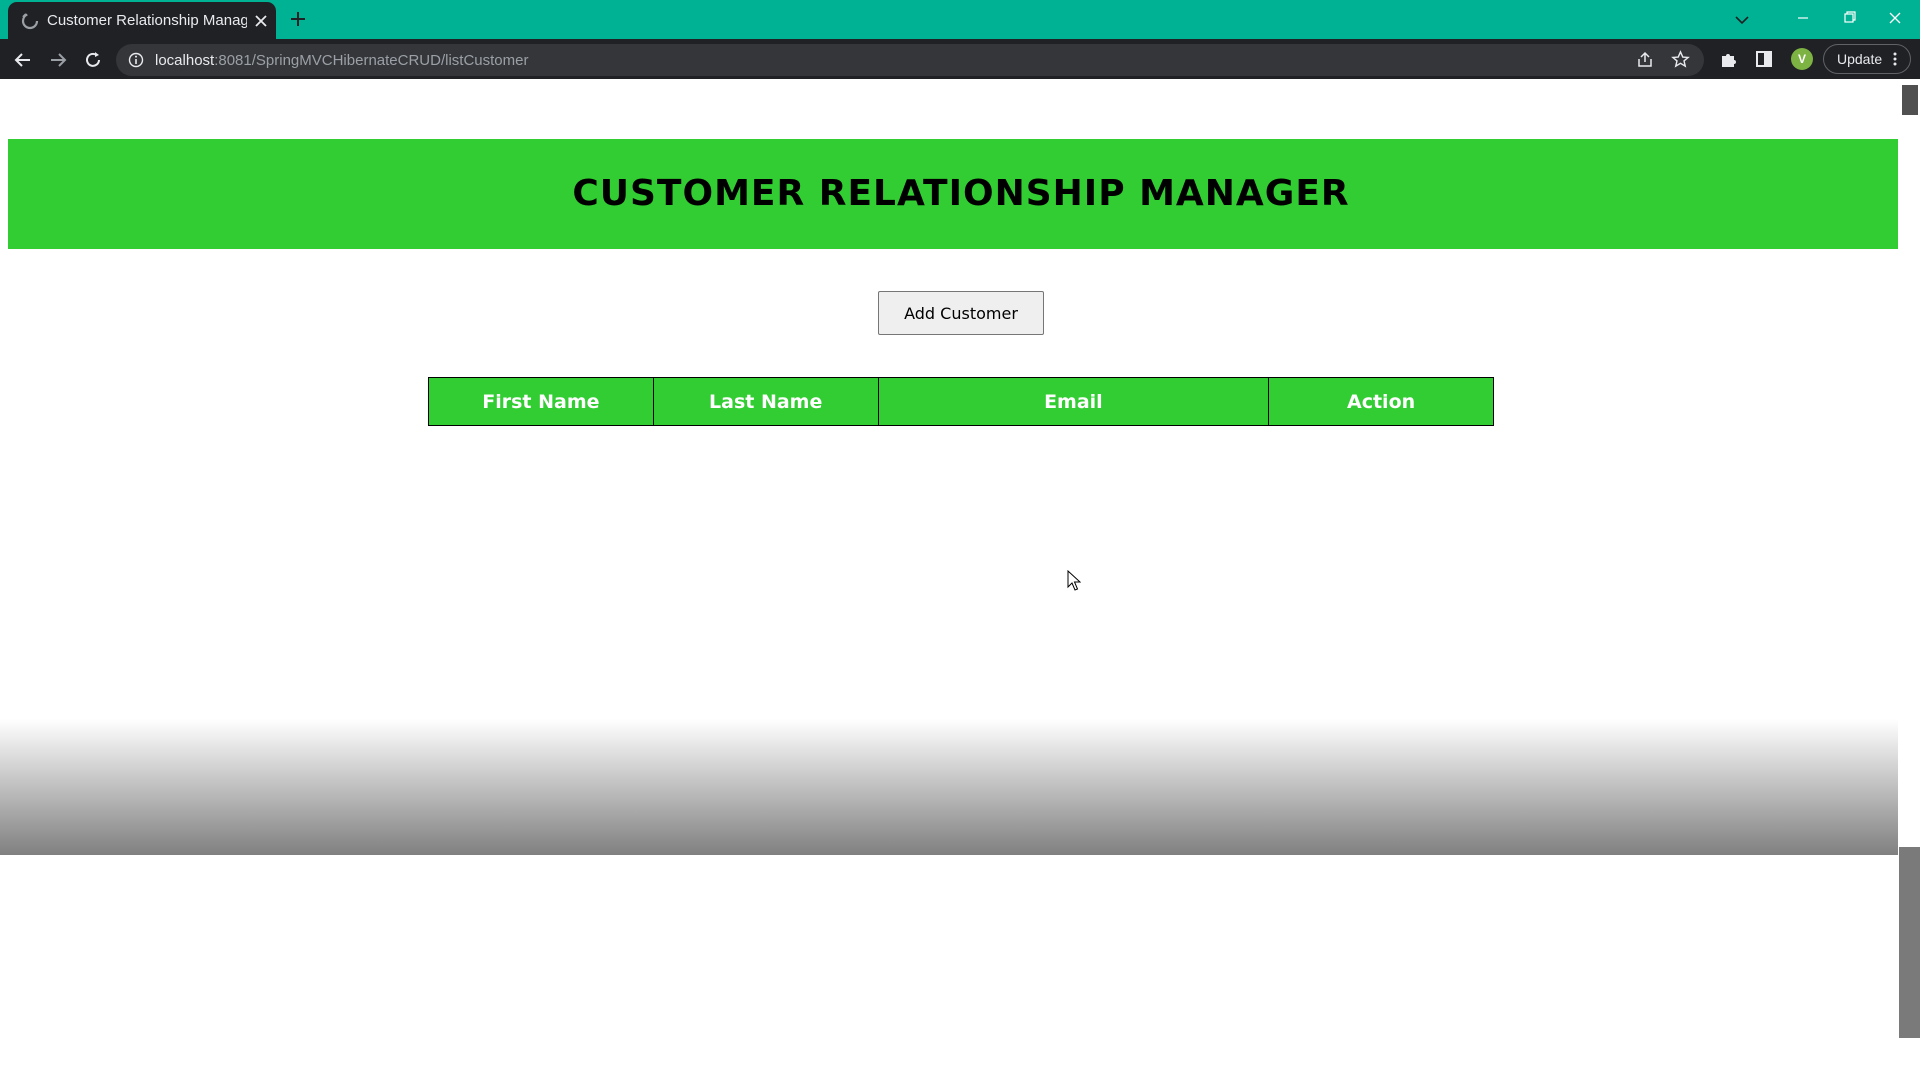  I want to click on customer-table: First Name Last Name Email Action, so click(961, 401).